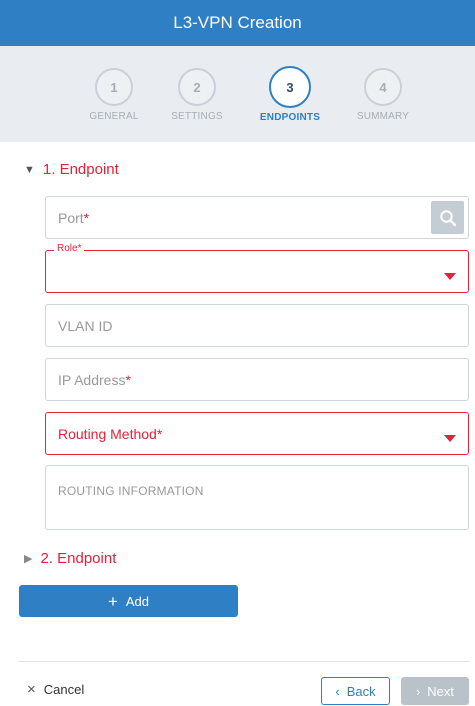  What do you see at coordinates (85, 325) in the screenshot?
I see `vlan-id-placeholder: VLAN ID` at bounding box center [85, 325].